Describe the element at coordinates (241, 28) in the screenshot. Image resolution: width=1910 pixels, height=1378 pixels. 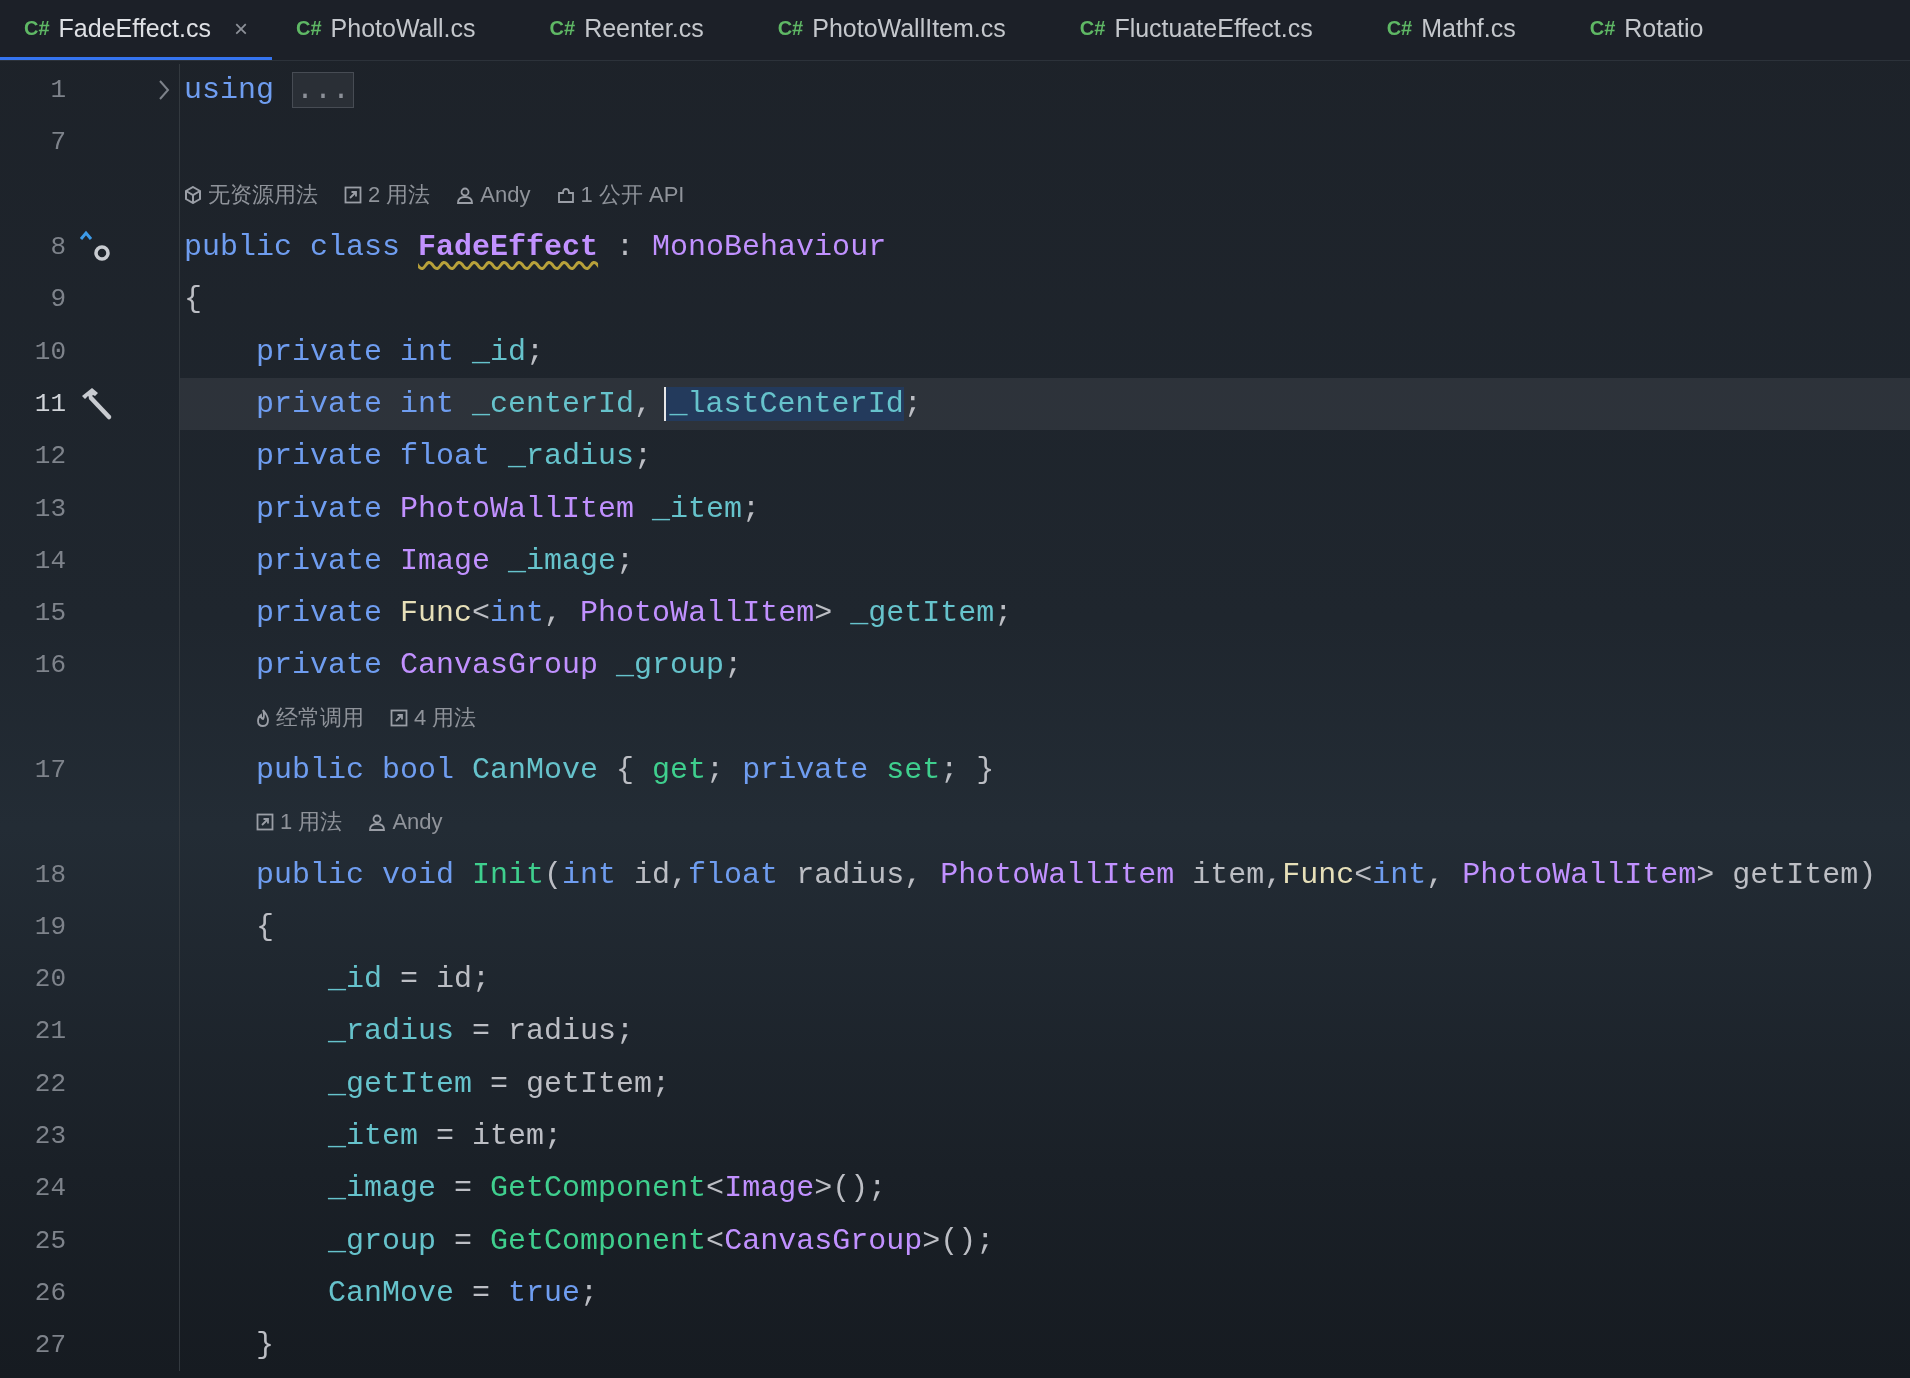
I see `close-icon: ×` at that location.